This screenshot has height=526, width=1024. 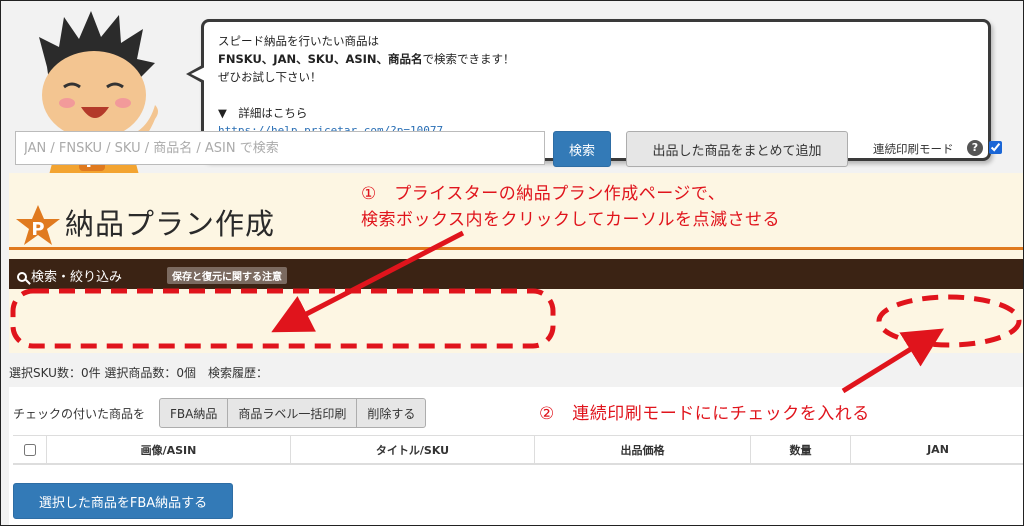 I want to click on bubble-line-2-rest: で検索できます！, so click(x=468, y=59).